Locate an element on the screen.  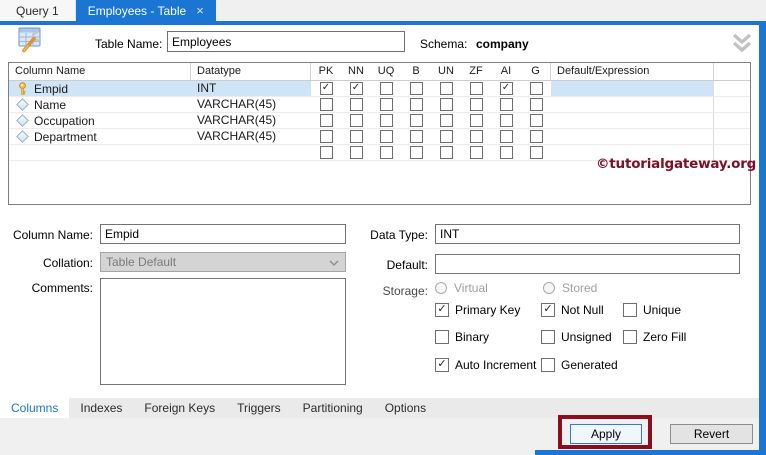
close-icon: × is located at coordinates (200, 10).